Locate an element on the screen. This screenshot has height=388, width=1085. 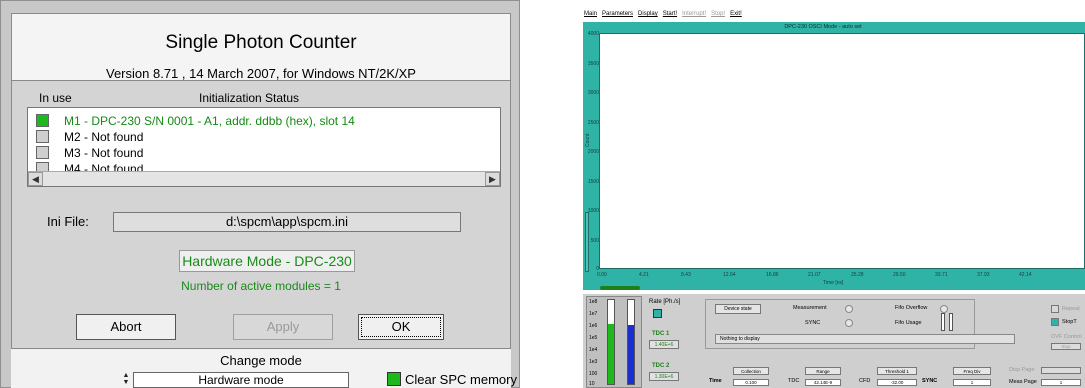
time-label: Time is located at coordinates (715, 381).